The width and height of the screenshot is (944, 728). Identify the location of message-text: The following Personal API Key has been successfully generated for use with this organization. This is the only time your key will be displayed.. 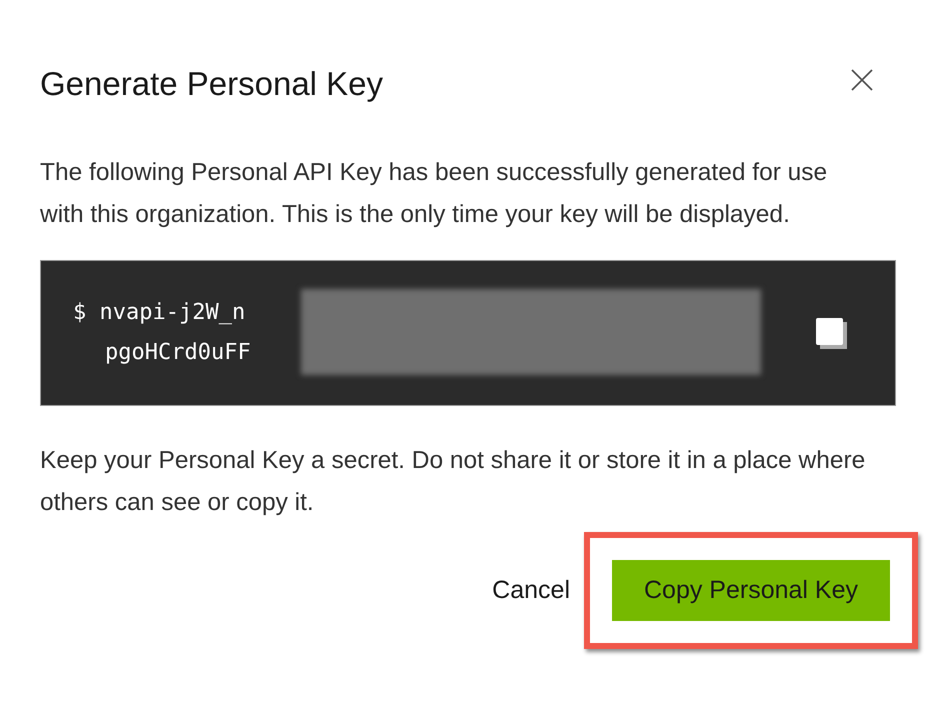
(434, 194).